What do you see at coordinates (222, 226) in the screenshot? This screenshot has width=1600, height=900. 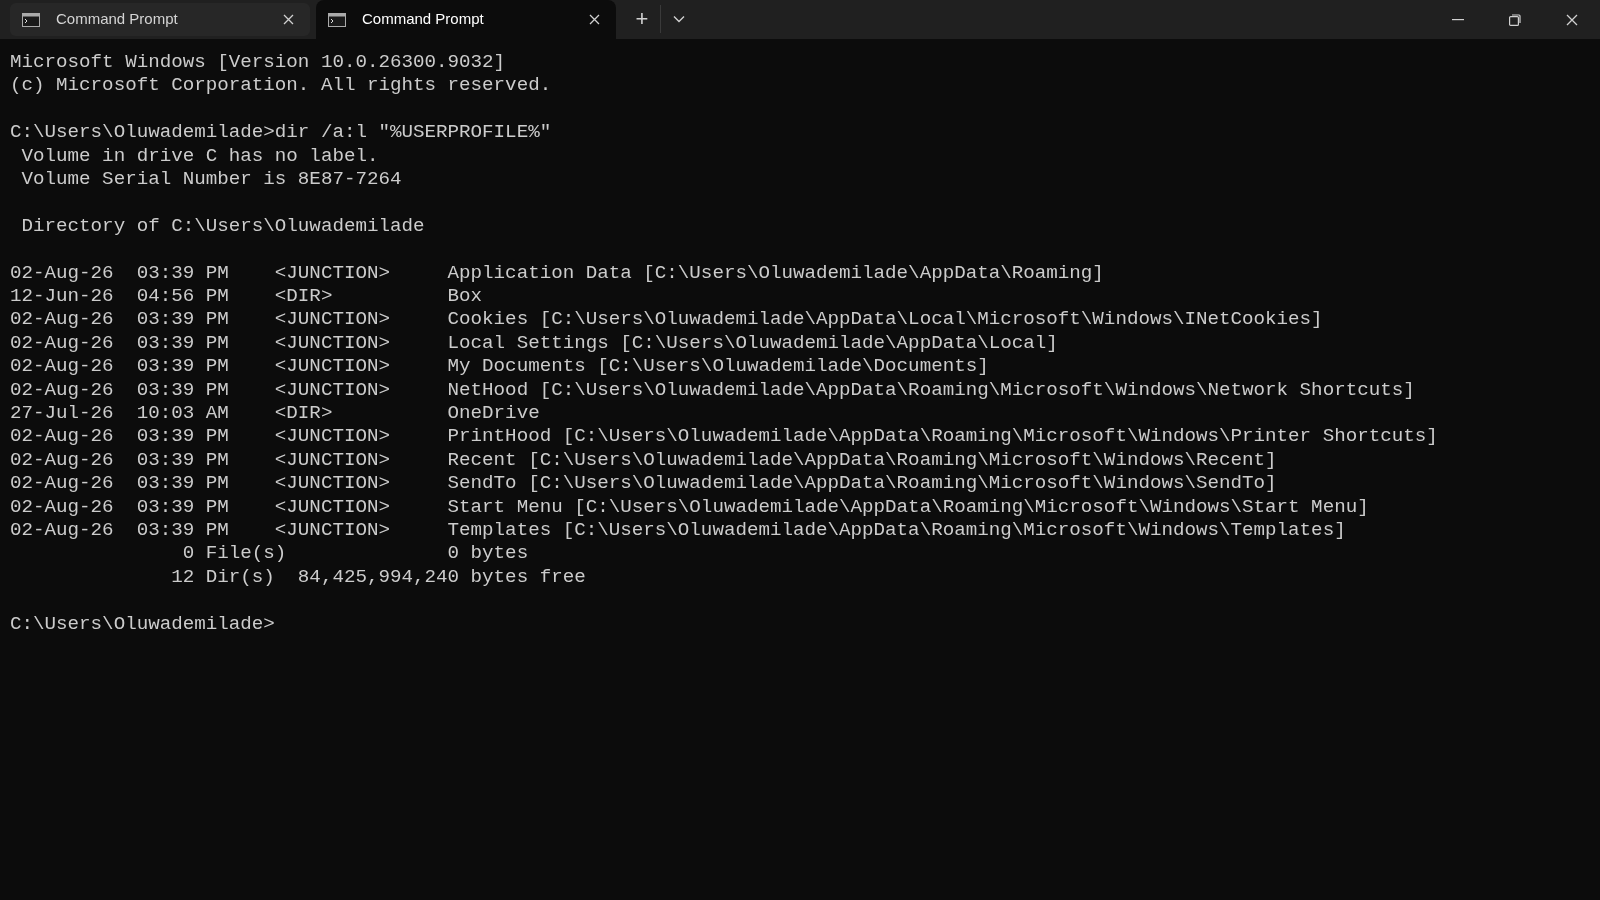 I see `console-line: Directory of C:\Users\Oluwademilade` at bounding box center [222, 226].